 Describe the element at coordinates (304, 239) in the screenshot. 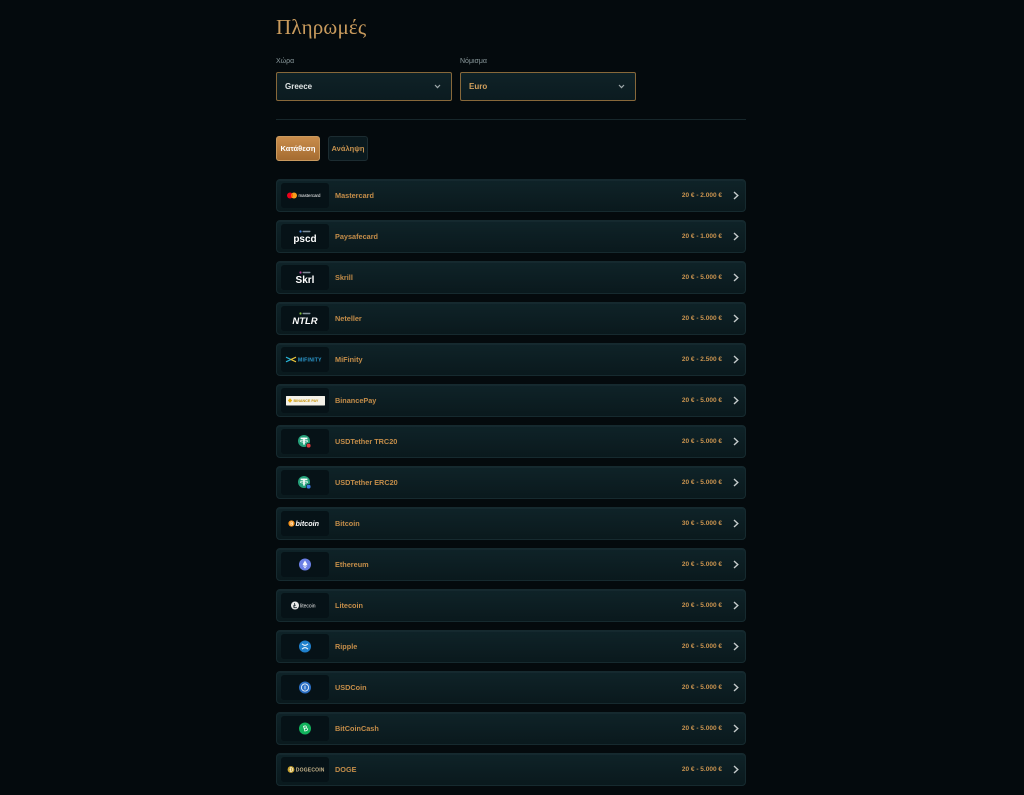

I see `logo-text: pscd` at that location.